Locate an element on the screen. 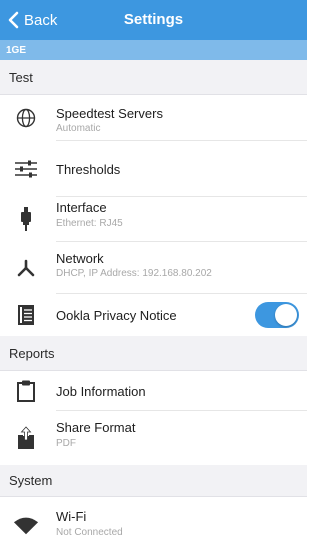  share-format-label: Share Format is located at coordinates (96, 427).